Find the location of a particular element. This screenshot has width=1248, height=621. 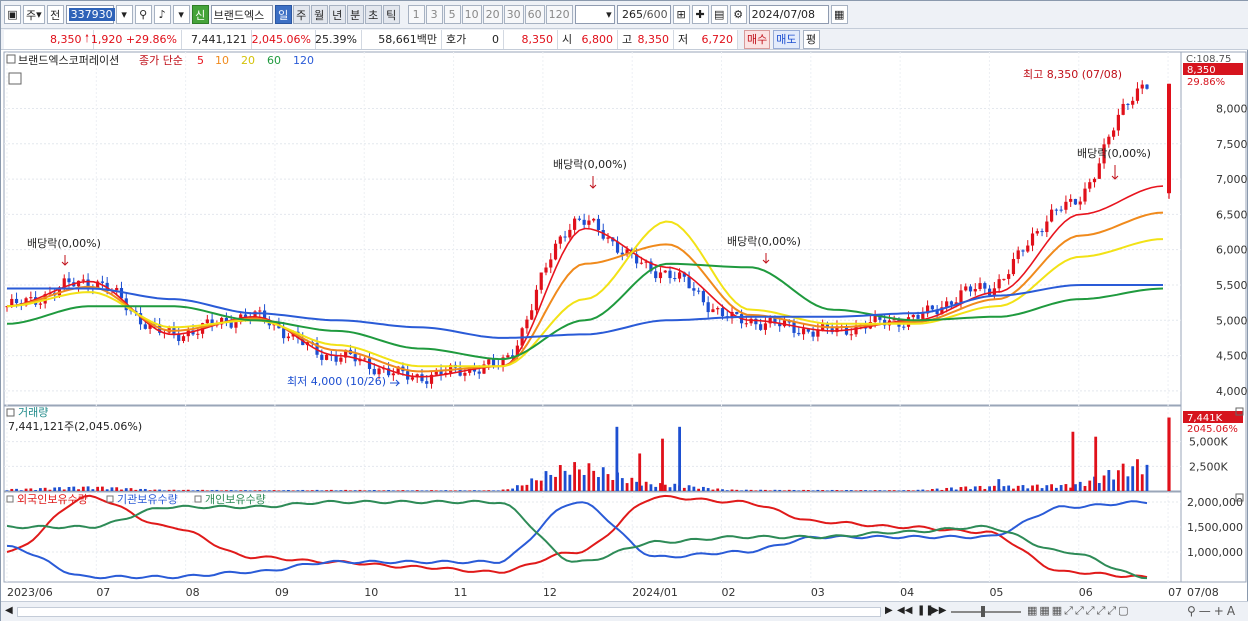

low-value: 6,720 is located at coordinates (717, 39).